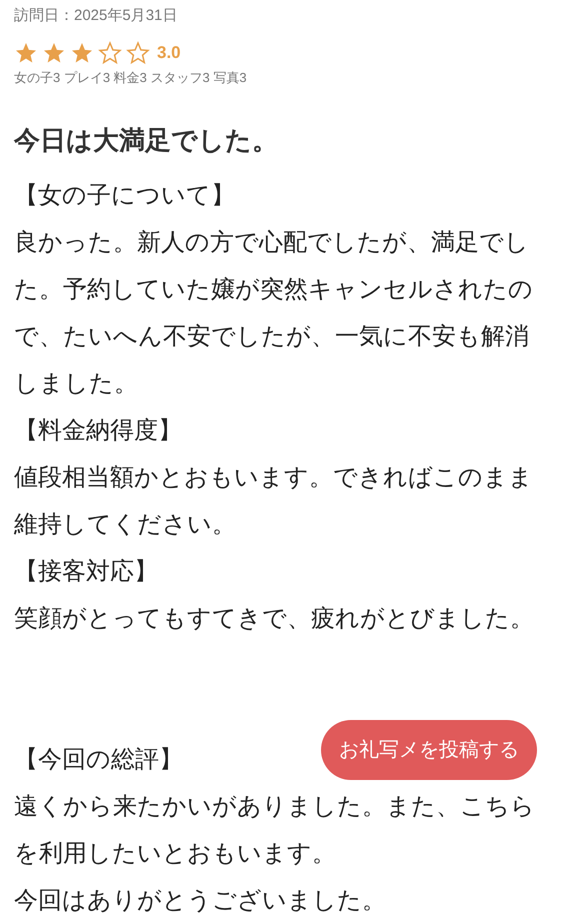 This screenshot has width=576, height=914. Describe the element at coordinates (275, 830) in the screenshot. I see `review-paragraph: 遠くから来たかいがありました。また、こちらを利用したいとおもいます。` at that location.